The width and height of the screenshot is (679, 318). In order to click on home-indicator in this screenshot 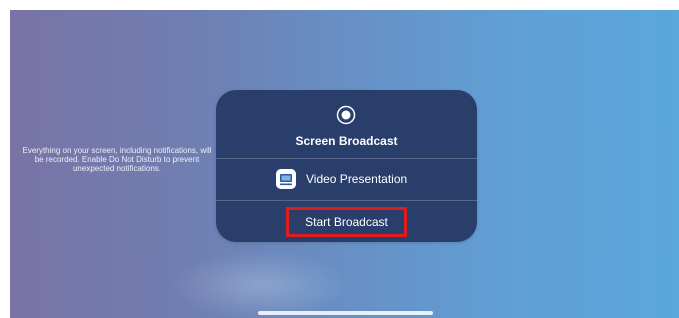, I will do `click(345, 313)`.